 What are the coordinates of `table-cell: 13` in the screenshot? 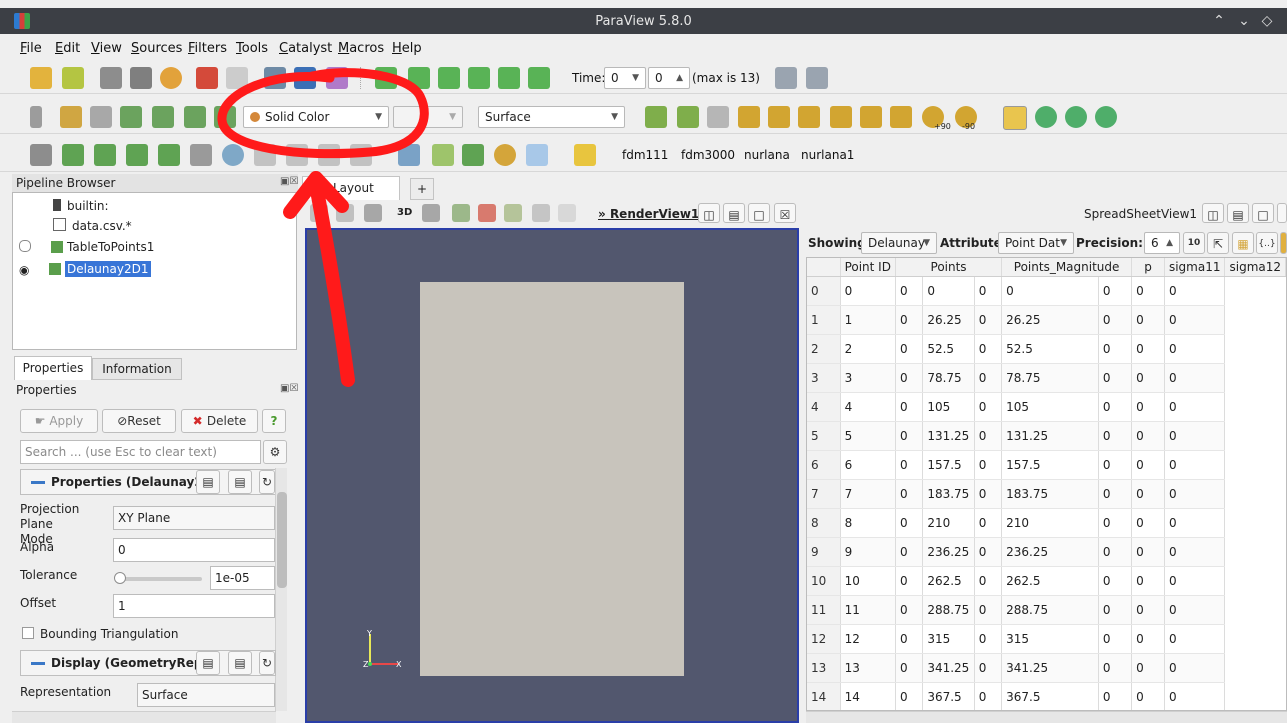 It's located at (868, 668).